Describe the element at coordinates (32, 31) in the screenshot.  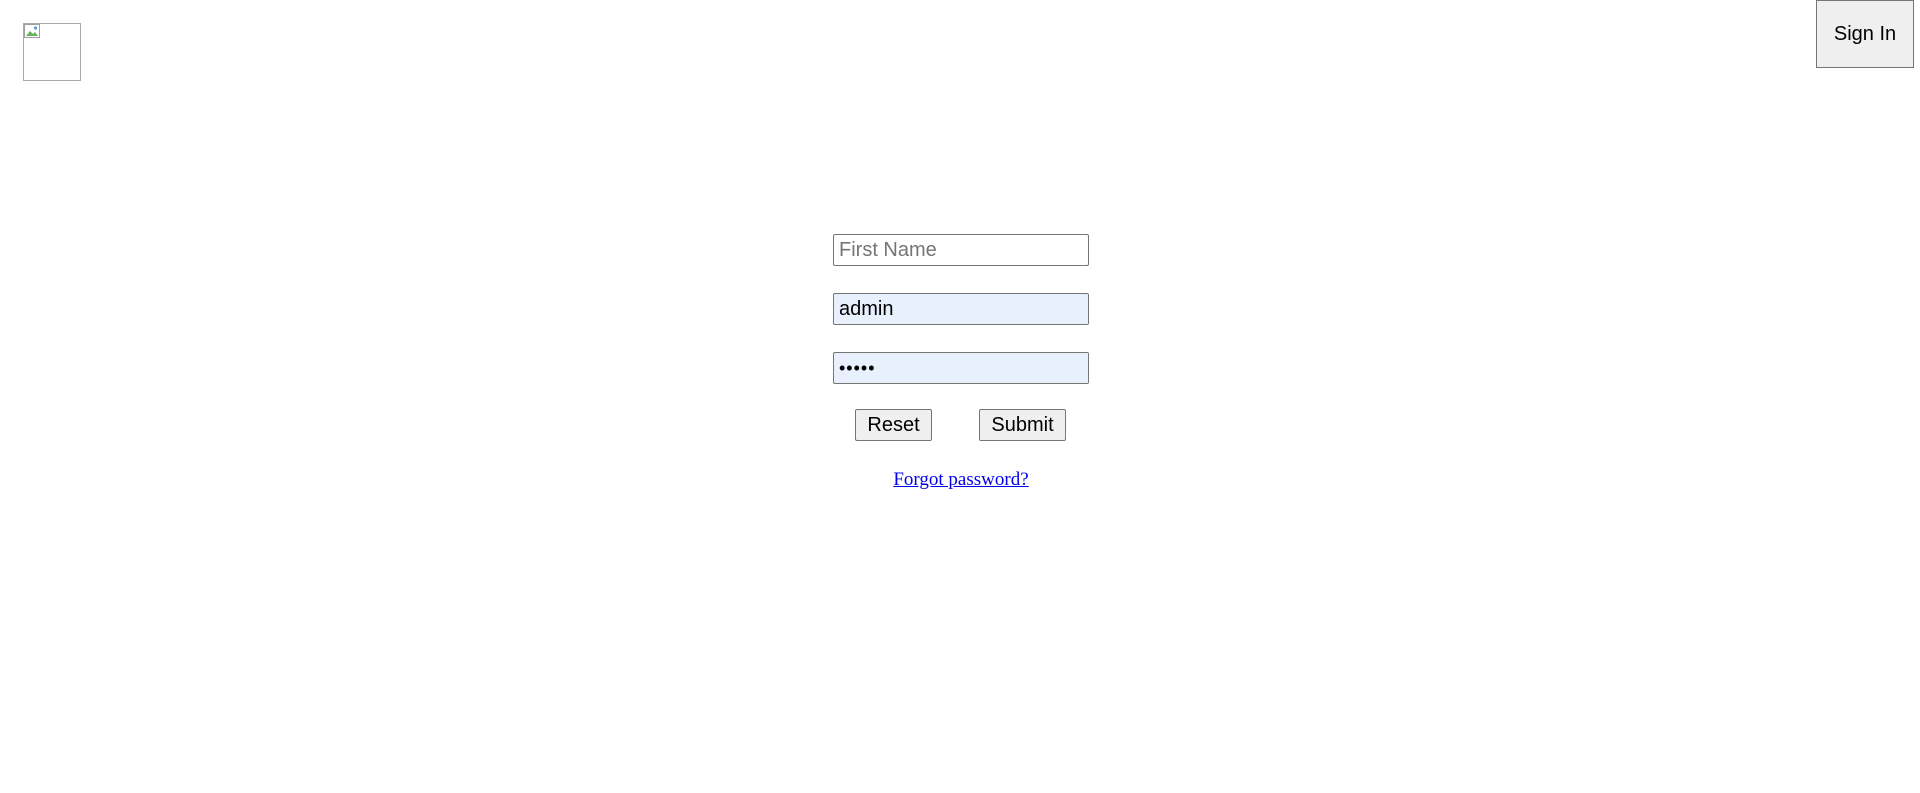
I see `broken-image-icon` at that location.